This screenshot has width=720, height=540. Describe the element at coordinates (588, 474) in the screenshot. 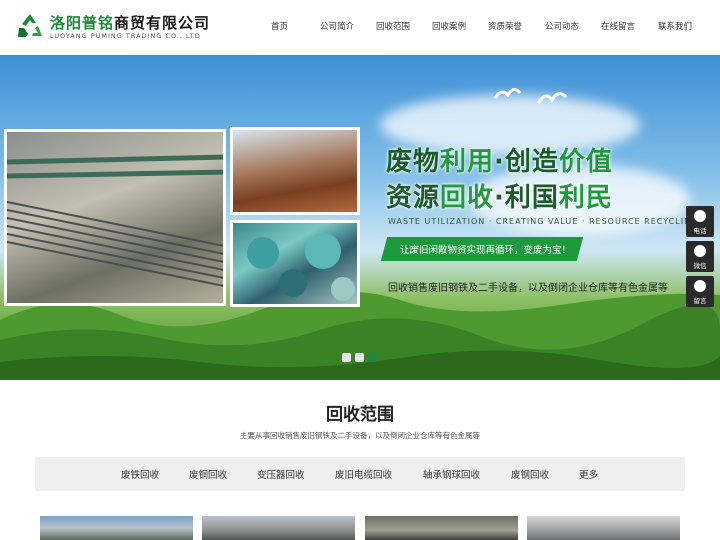

I see `tab-more: 更多` at that location.